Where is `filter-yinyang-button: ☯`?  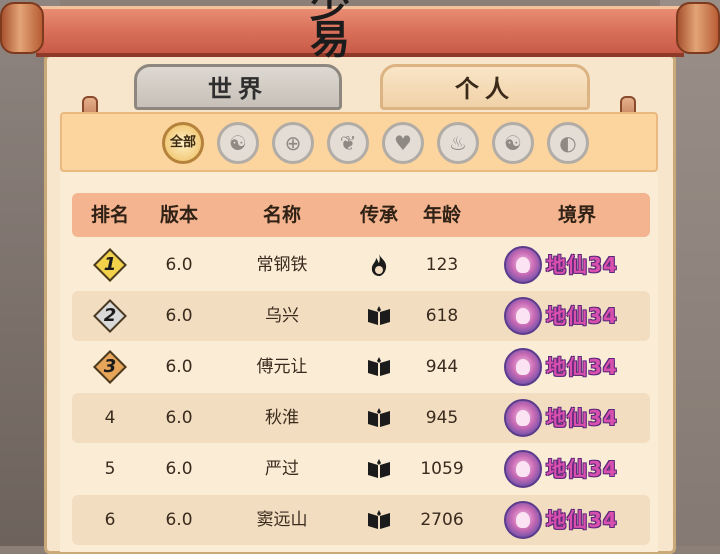
filter-yinyang-button: ☯ is located at coordinates (513, 143).